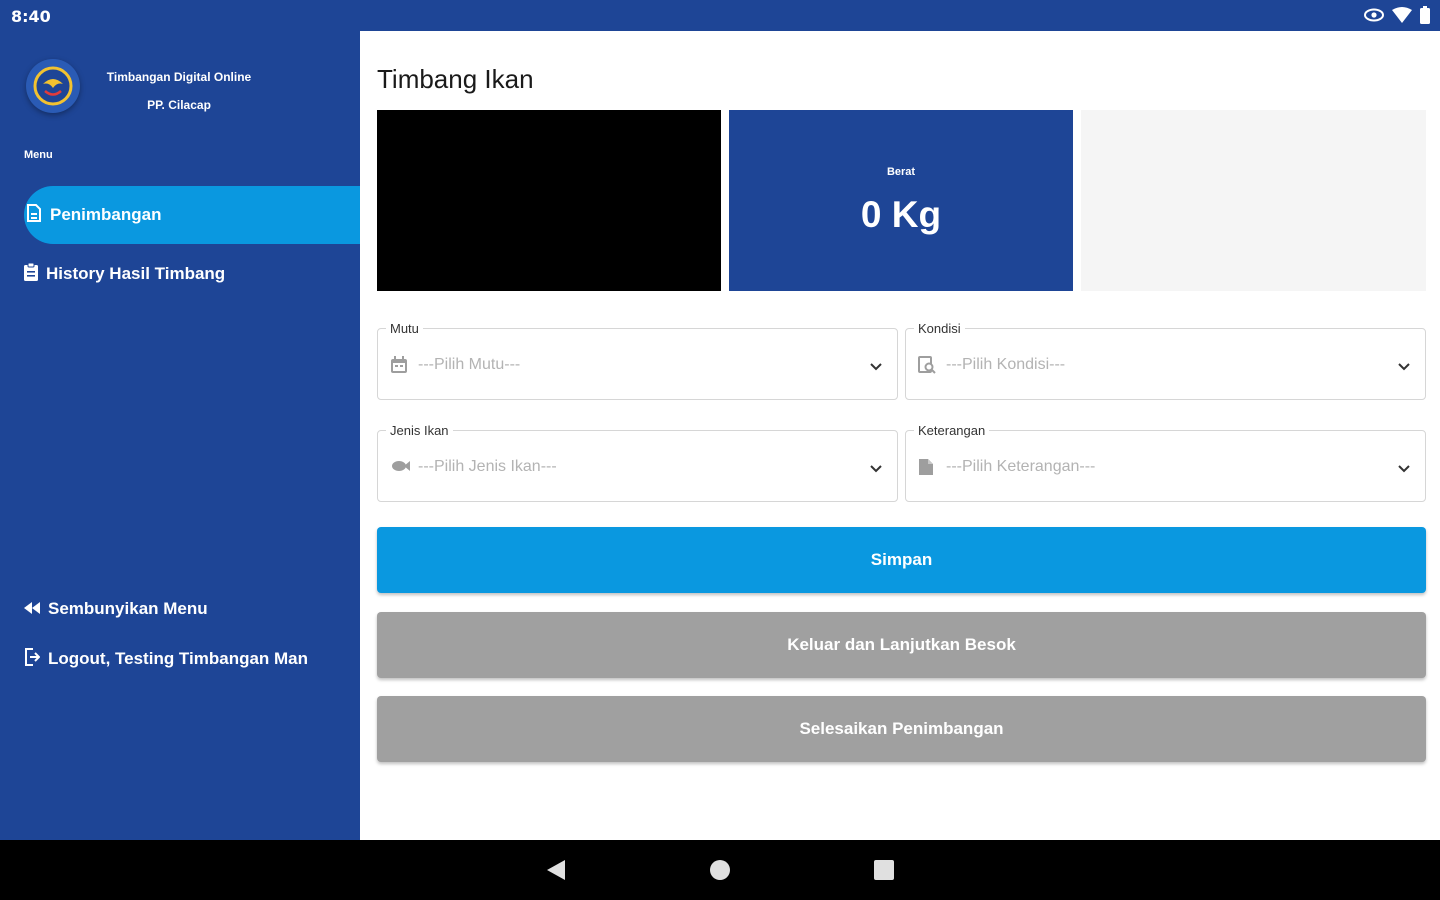 This screenshot has width=1440, height=900. Describe the element at coordinates (901, 560) in the screenshot. I see `simpan-button: Simpan` at that location.